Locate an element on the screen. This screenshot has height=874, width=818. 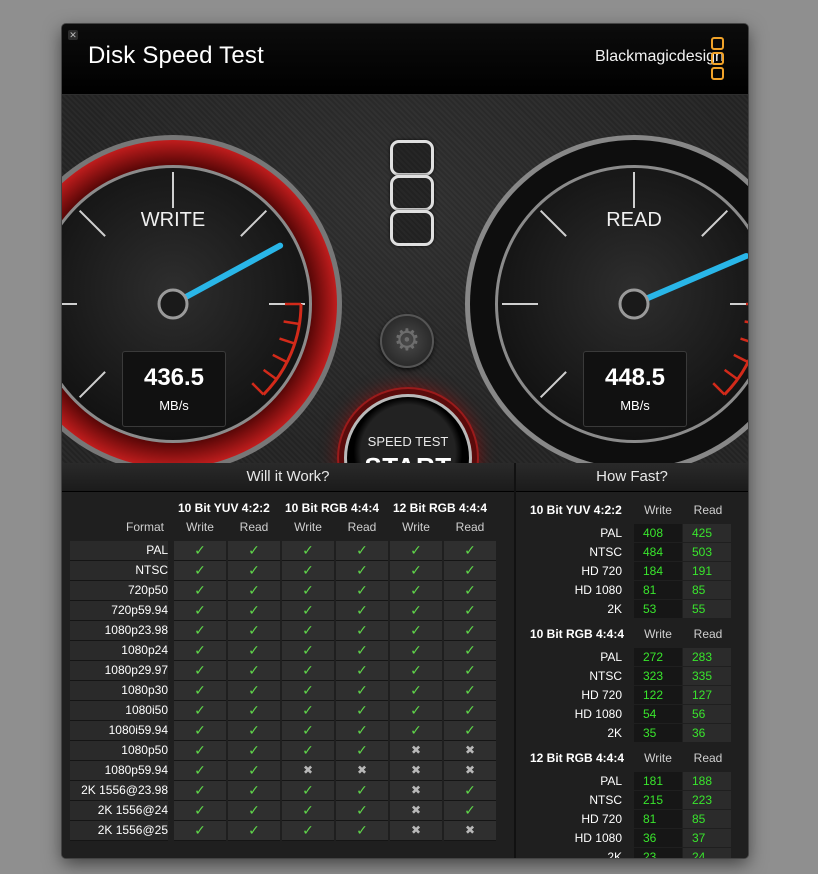
app-title: Disk Speed Test is located at coordinates (176, 55).